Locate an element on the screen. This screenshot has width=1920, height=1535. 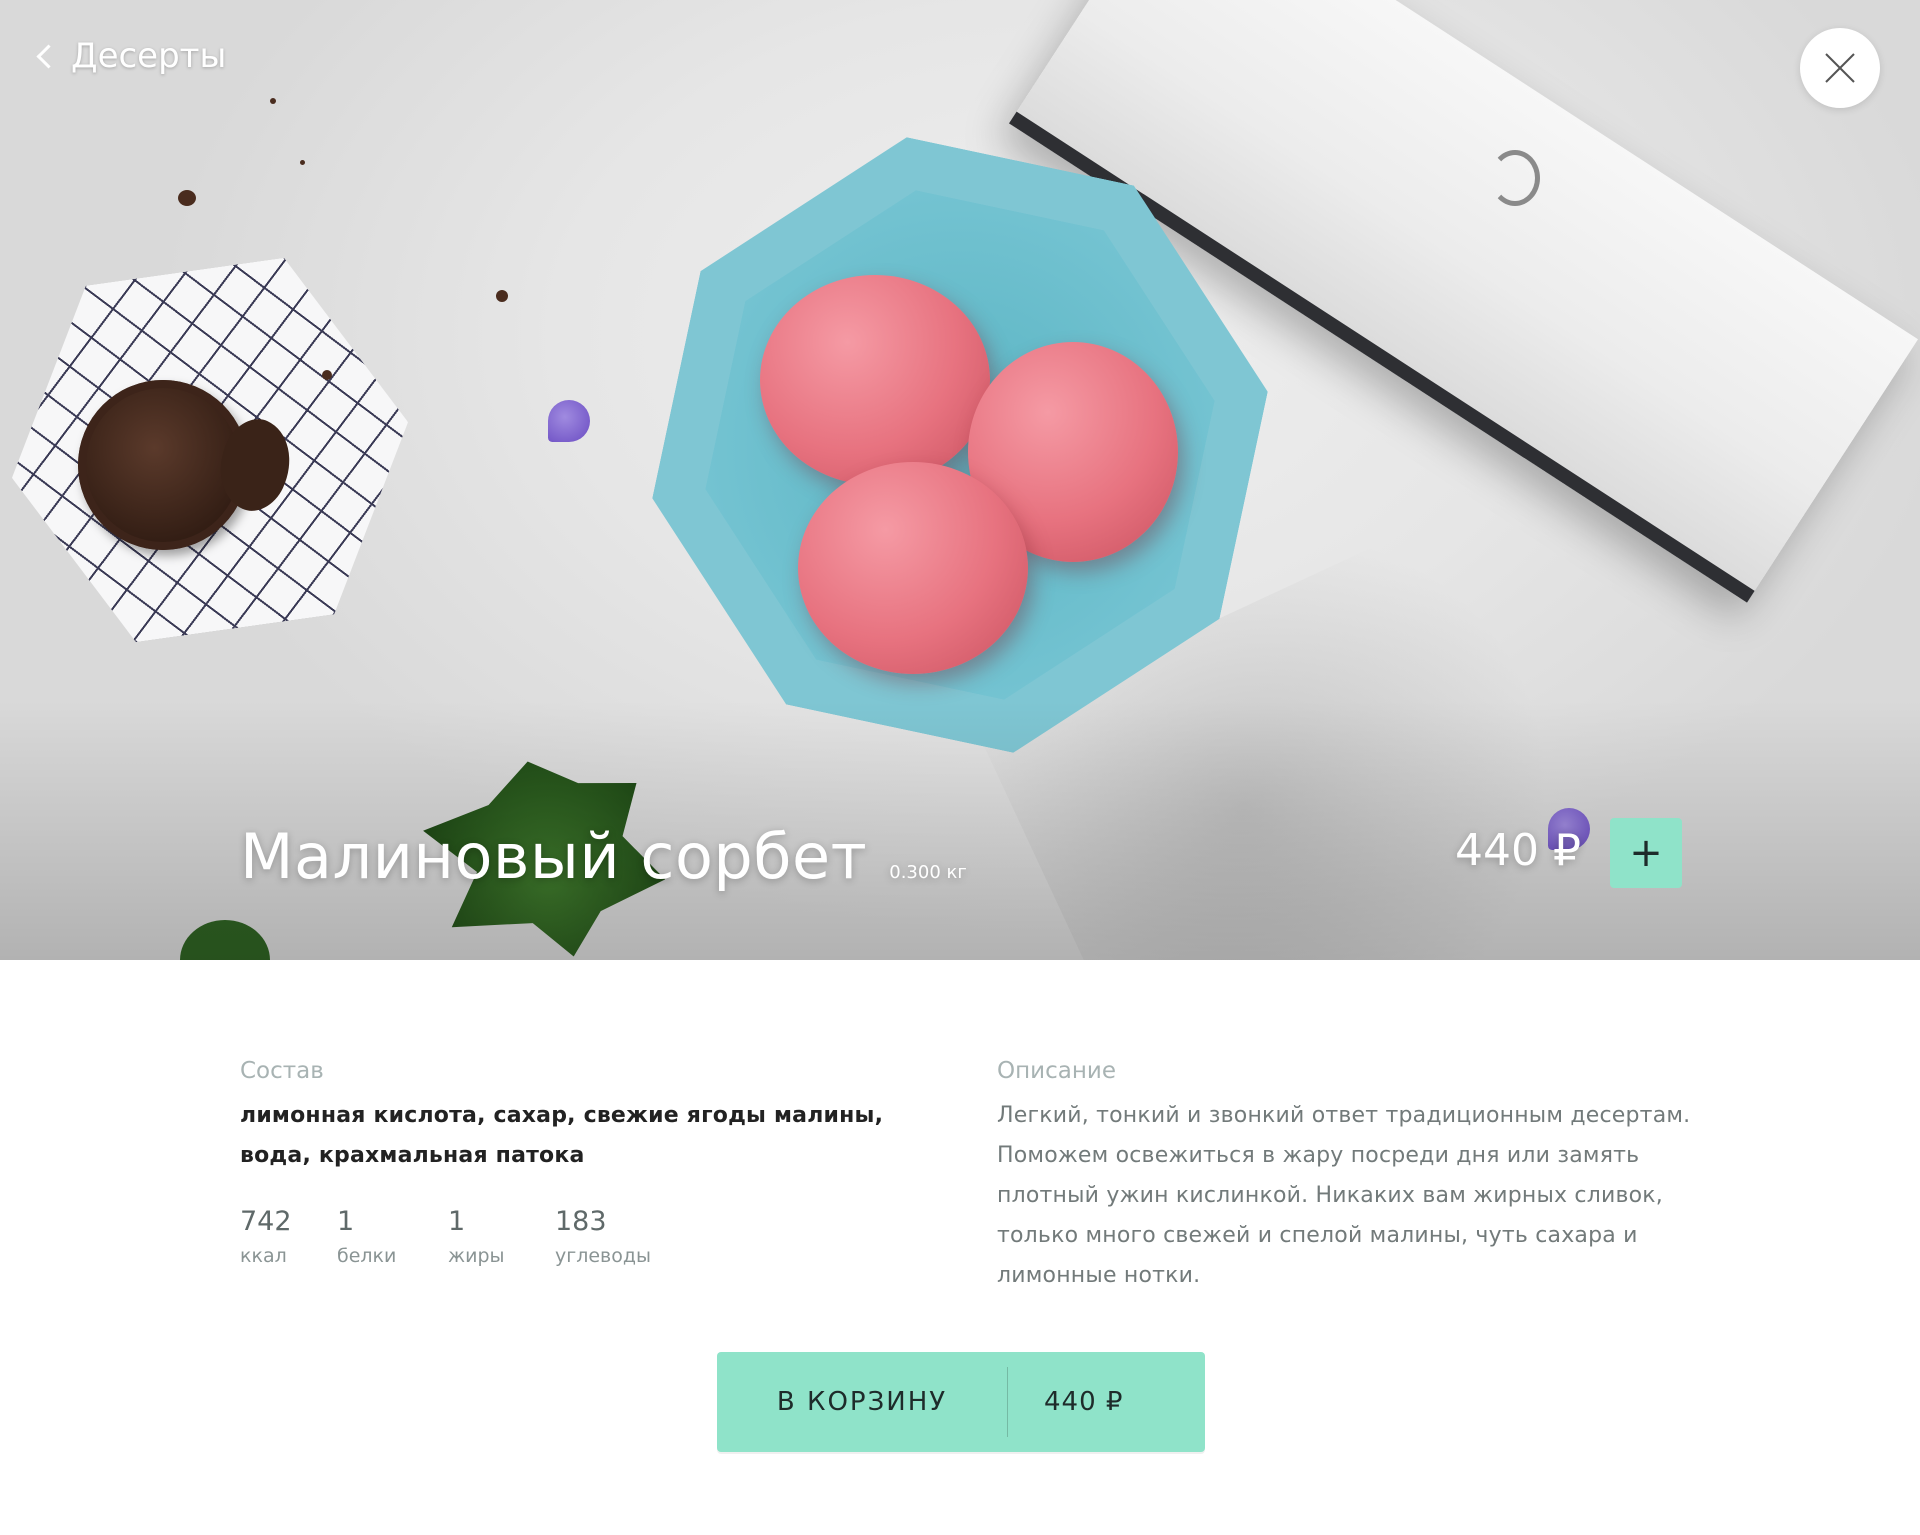
nutrition-item-kcal: 742 ккал is located at coordinates (288, 1236).